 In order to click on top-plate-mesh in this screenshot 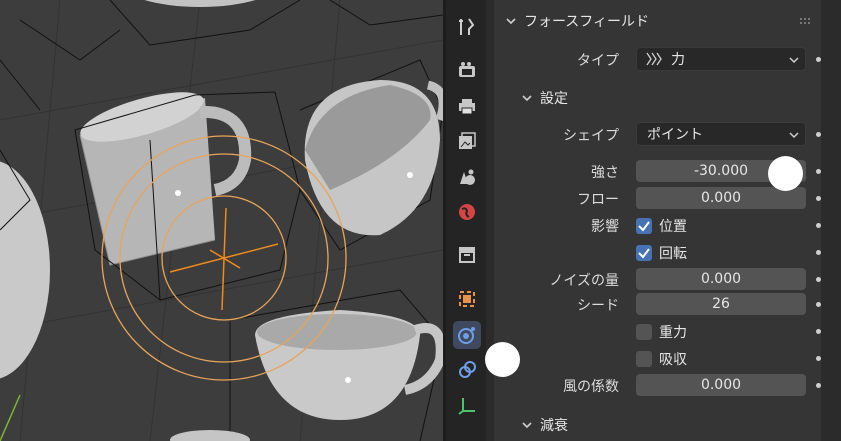, I will do `click(200, 3)`.